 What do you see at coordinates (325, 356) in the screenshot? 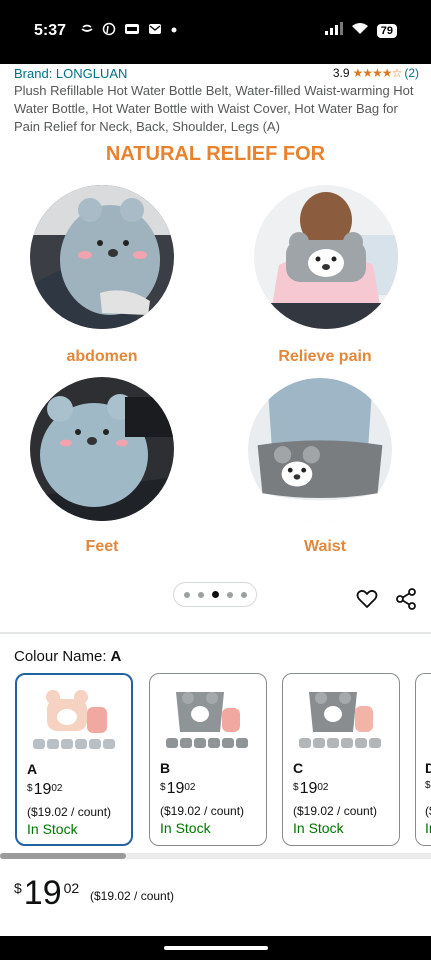
I see `relief-label-relieve-pain: Relieve pain` at bounding box center [325, 356].